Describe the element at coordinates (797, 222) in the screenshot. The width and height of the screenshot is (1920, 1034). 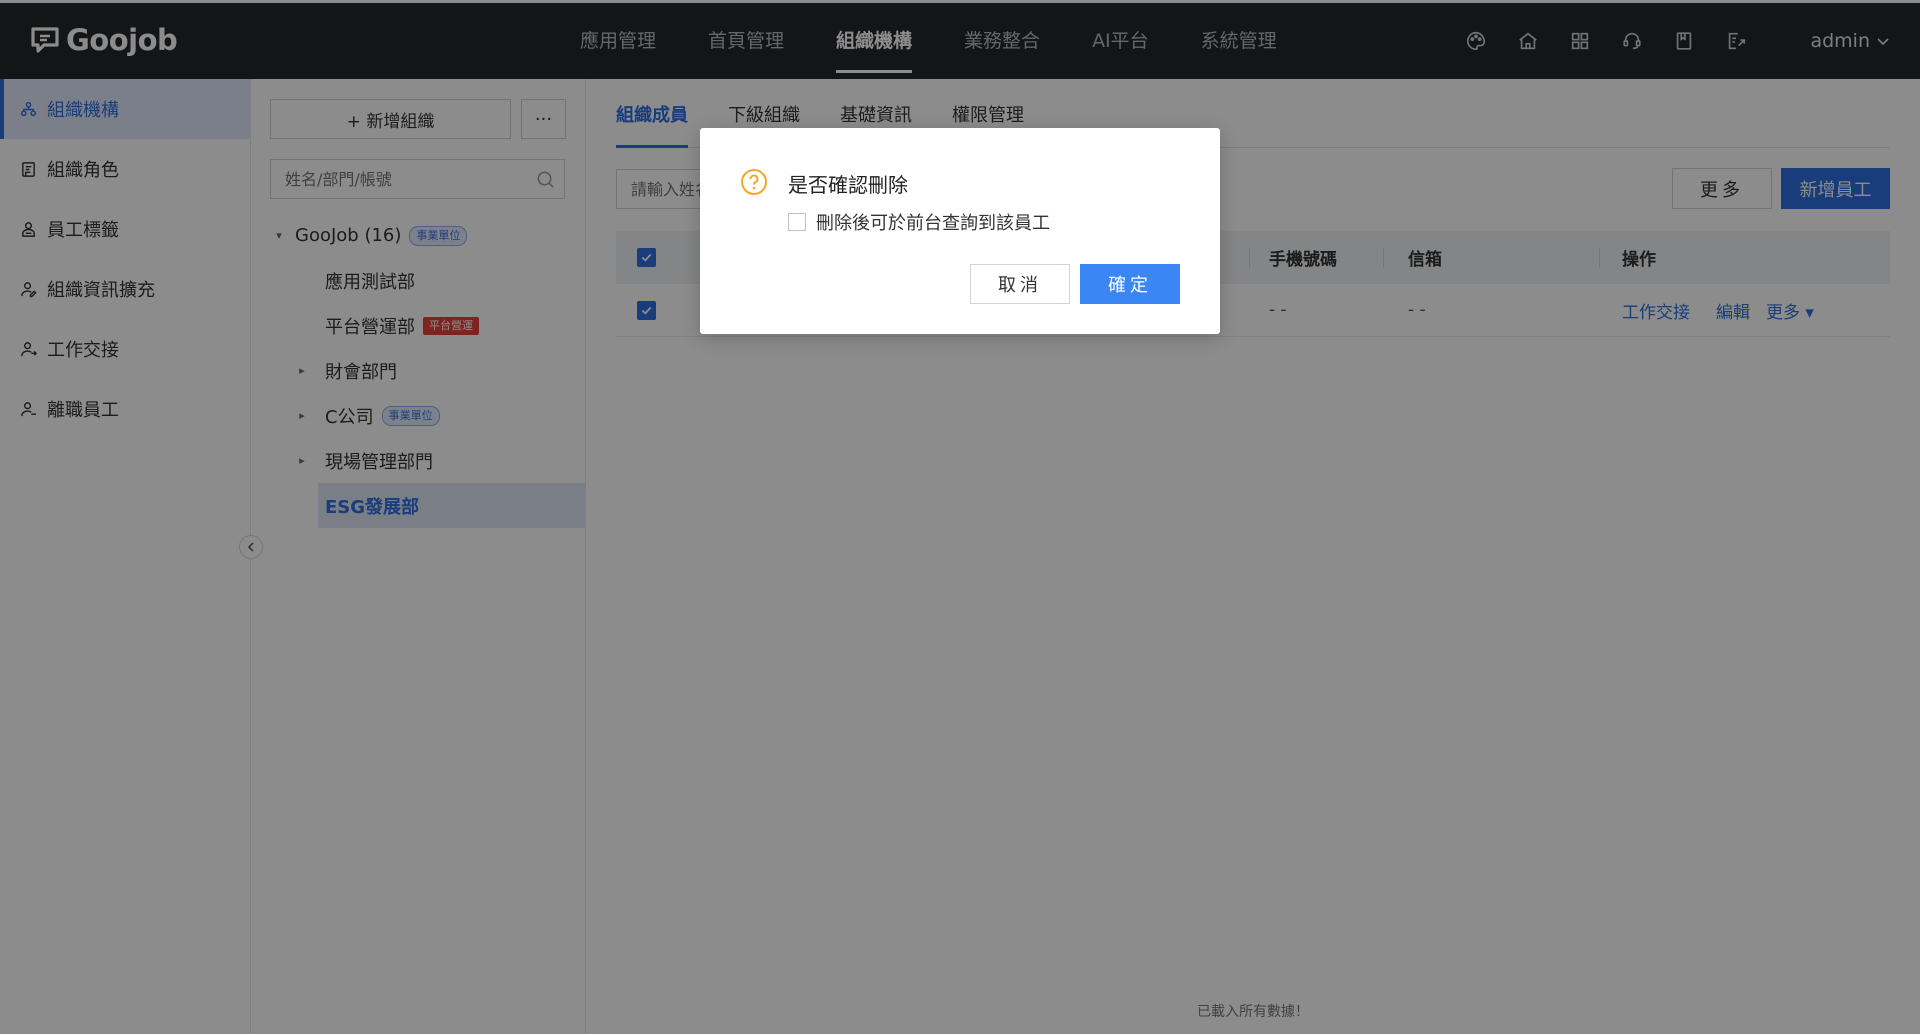
I see `searchable-after-delete-checkbox` at that location.